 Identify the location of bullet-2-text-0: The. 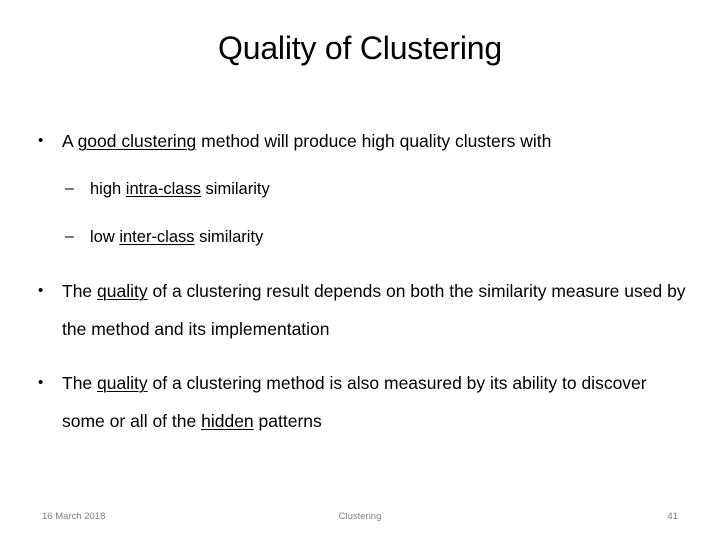
(80, 383).